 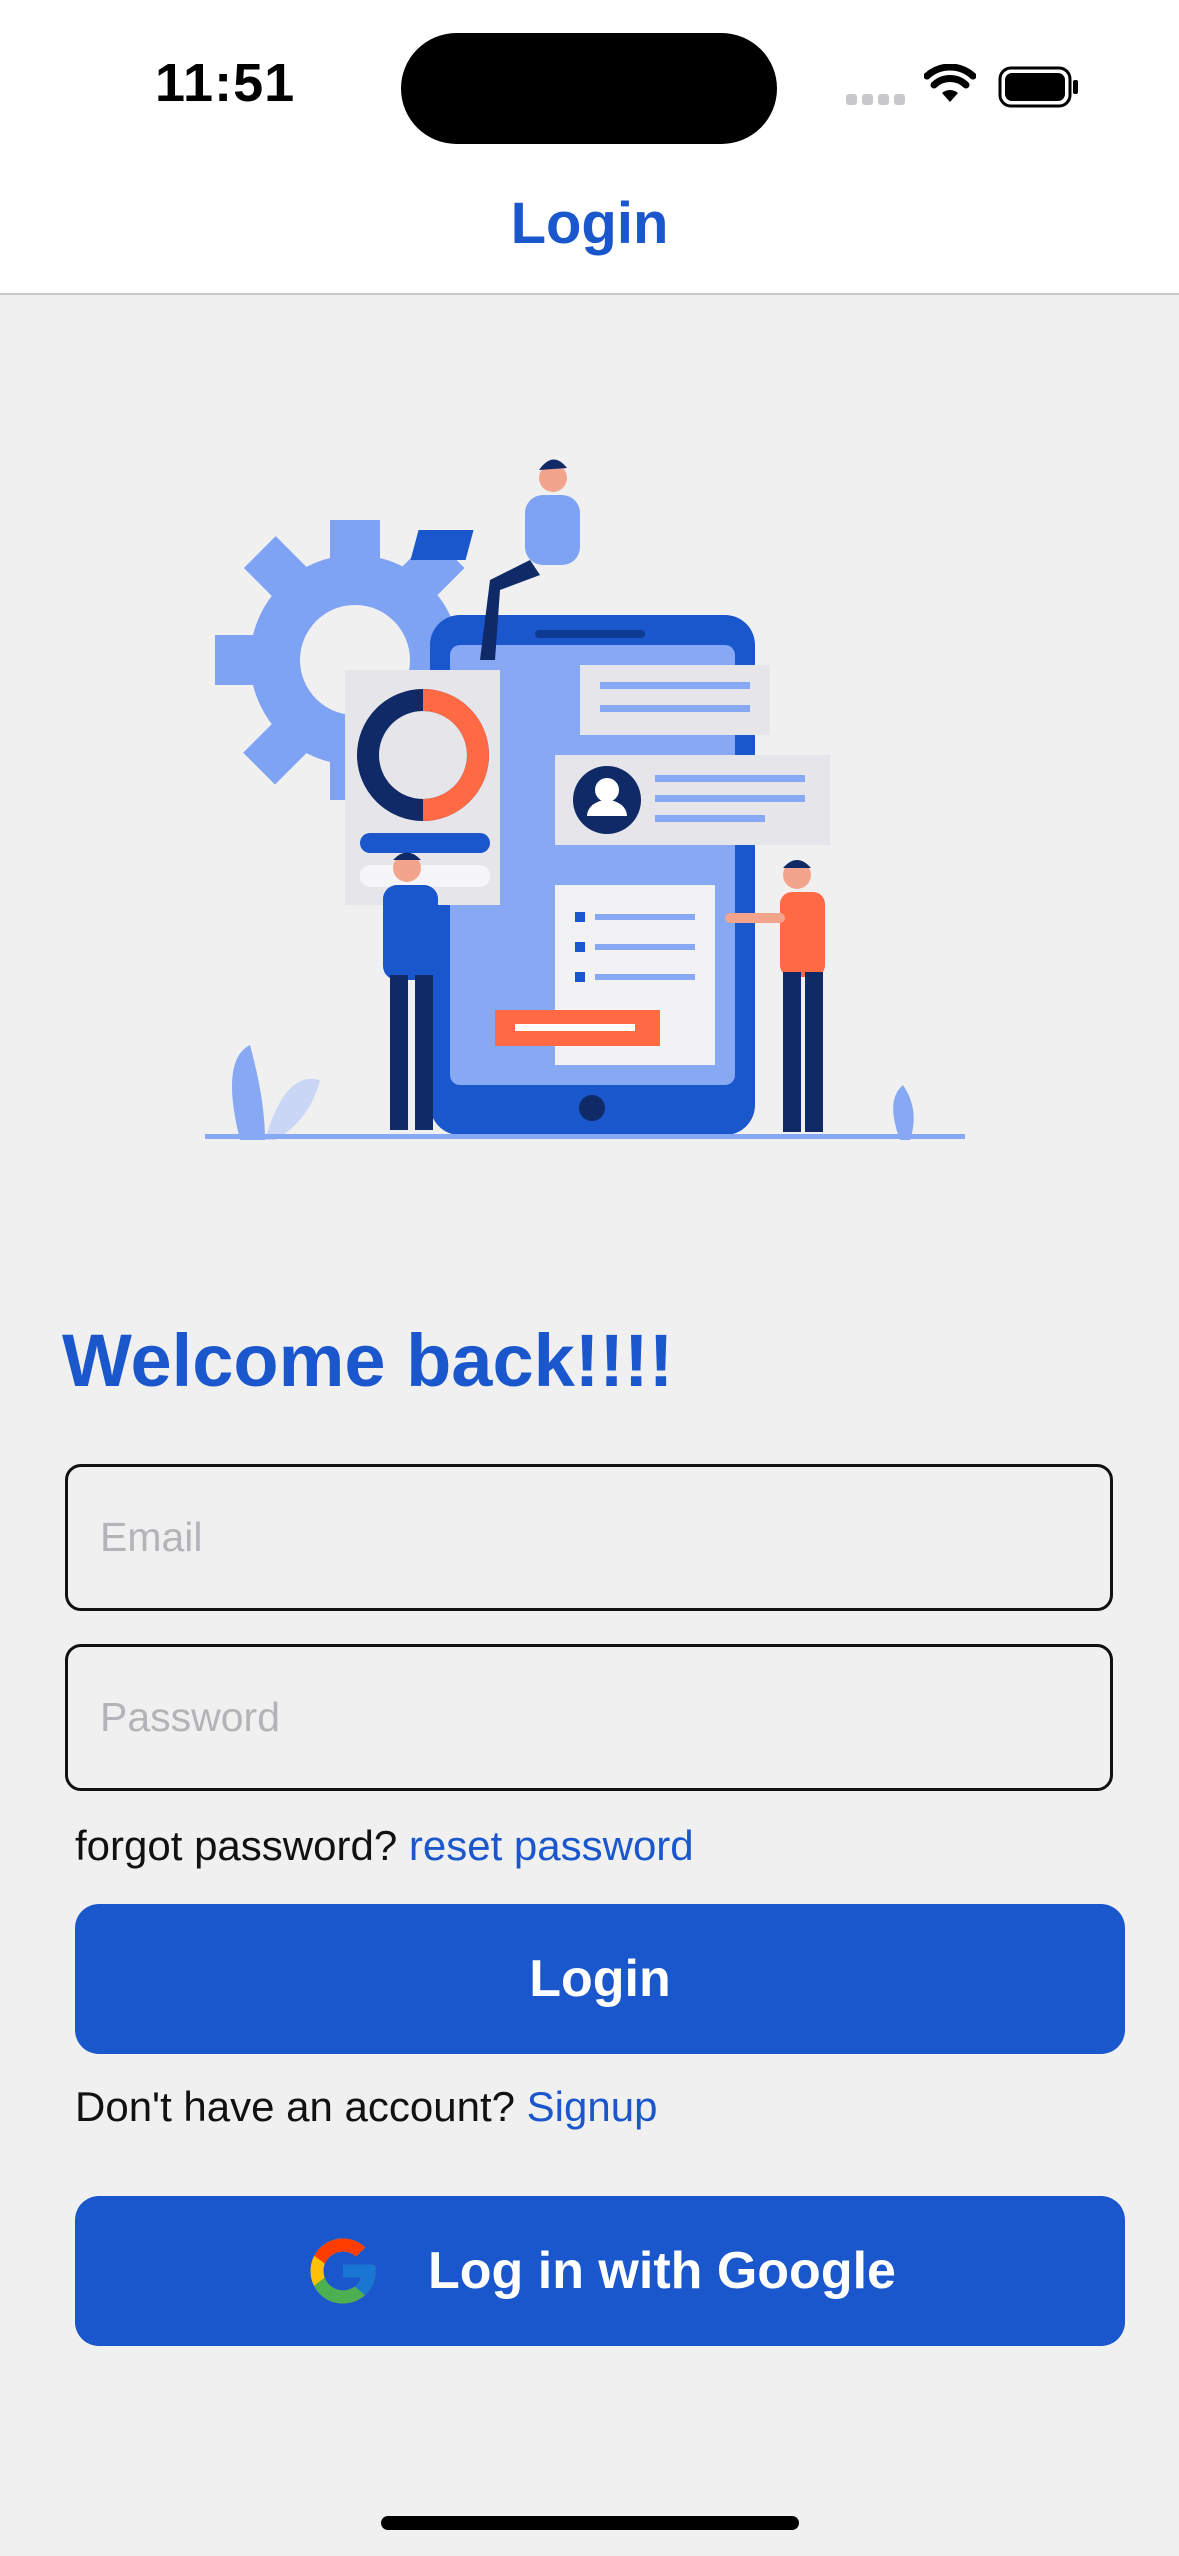 I want to click on status-bar: 11:51, so click(x=589, y=85).